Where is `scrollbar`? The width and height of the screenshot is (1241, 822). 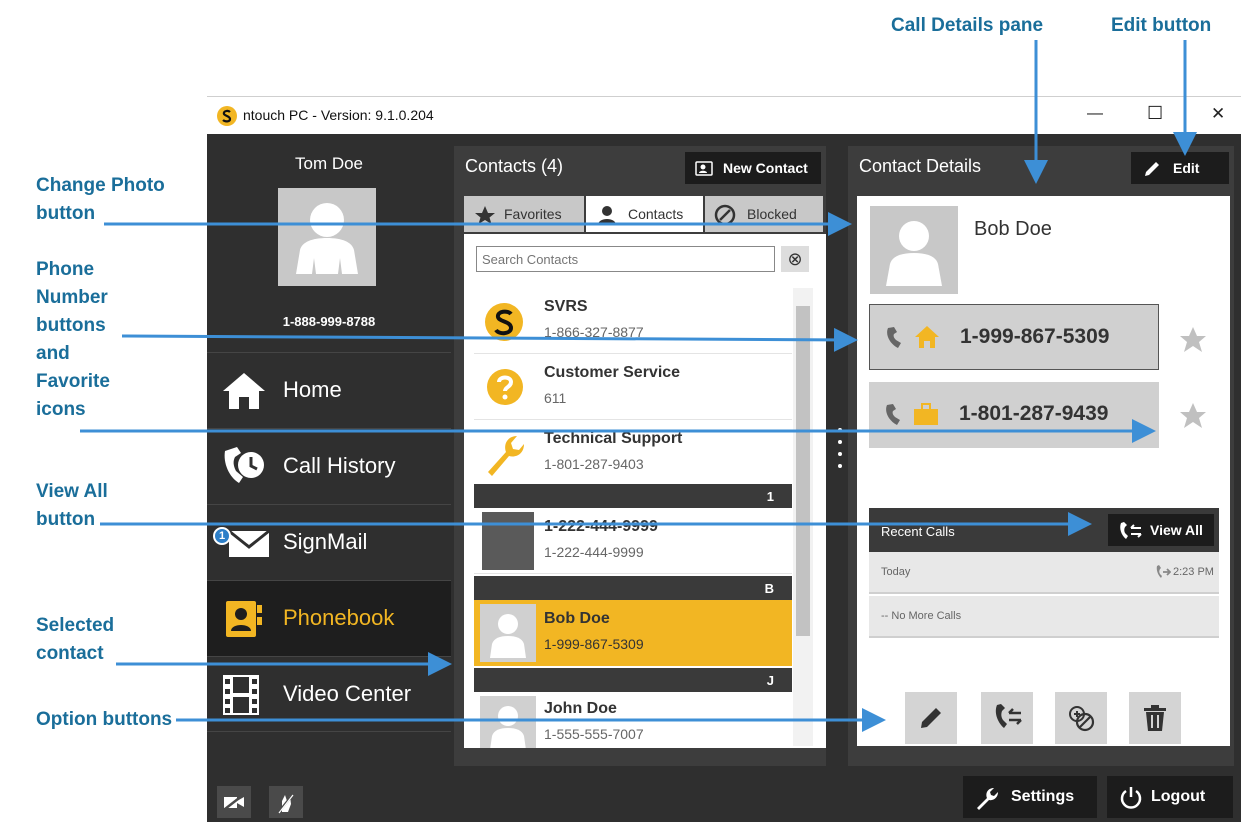 scrollbar is located at coordinates (803, 517).